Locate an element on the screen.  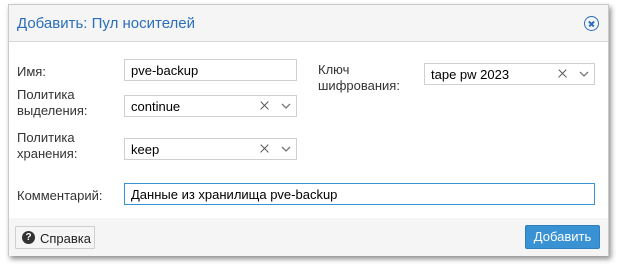
add-button: Добавить is located at coordinates (562, 237).